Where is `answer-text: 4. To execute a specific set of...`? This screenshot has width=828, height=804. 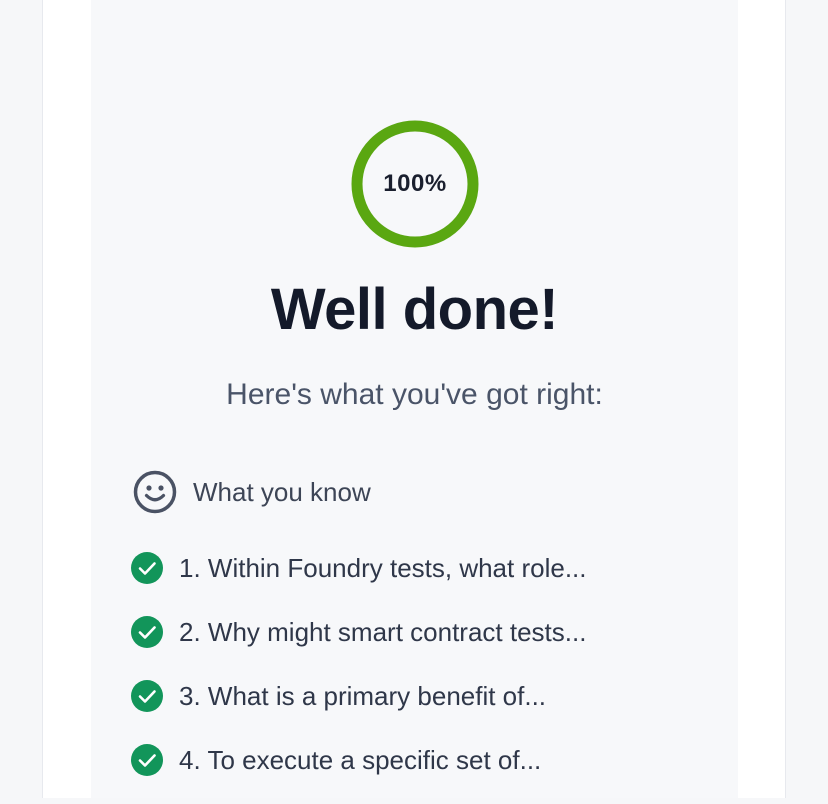
answer-text: 4. To execute a specific set of... is located at coordinates (360, 760).